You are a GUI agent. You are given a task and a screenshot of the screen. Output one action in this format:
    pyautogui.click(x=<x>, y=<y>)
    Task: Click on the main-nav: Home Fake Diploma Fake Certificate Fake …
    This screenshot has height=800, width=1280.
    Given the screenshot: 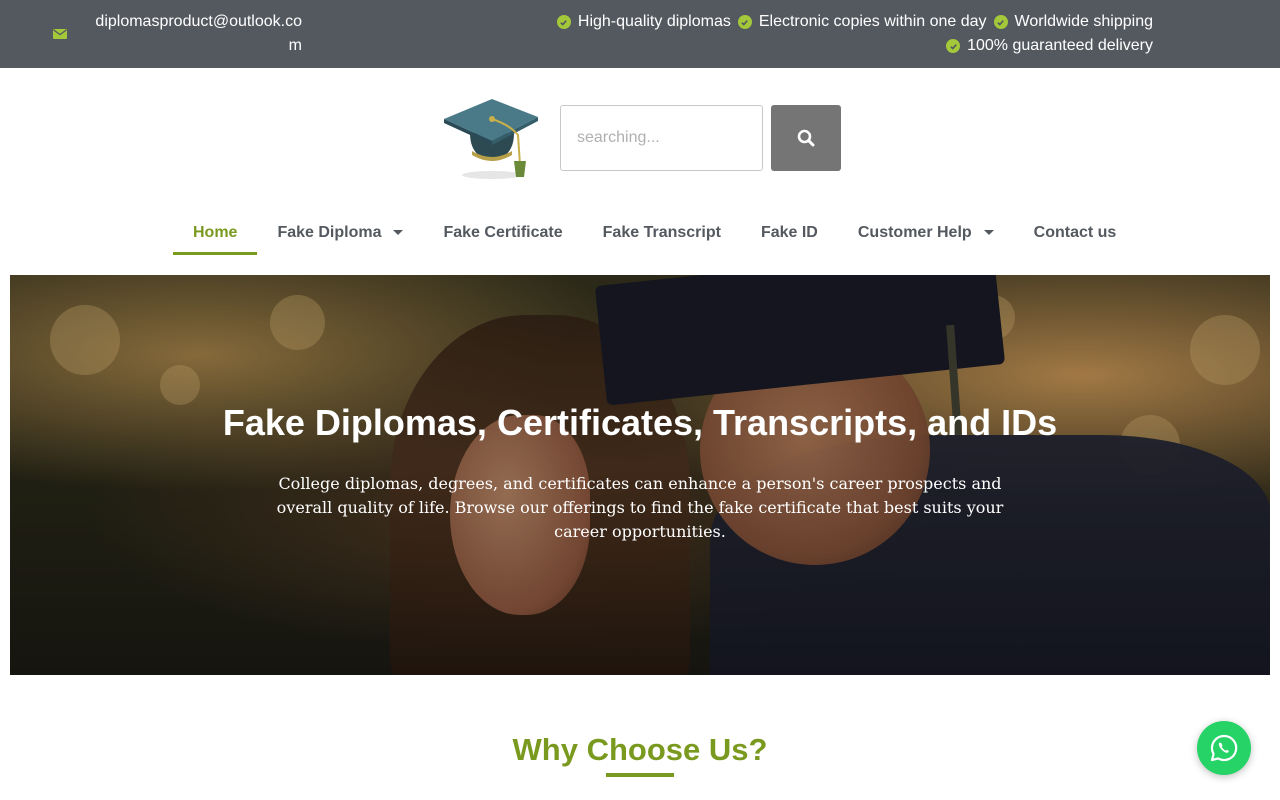 What is the action you would take?
    pyautogui.click(x=654, y=233)
    